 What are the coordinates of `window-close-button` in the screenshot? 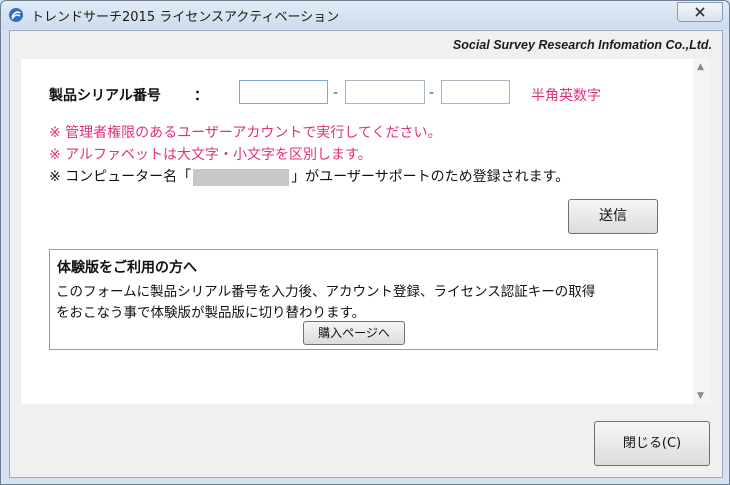 It's located at (700, 12).